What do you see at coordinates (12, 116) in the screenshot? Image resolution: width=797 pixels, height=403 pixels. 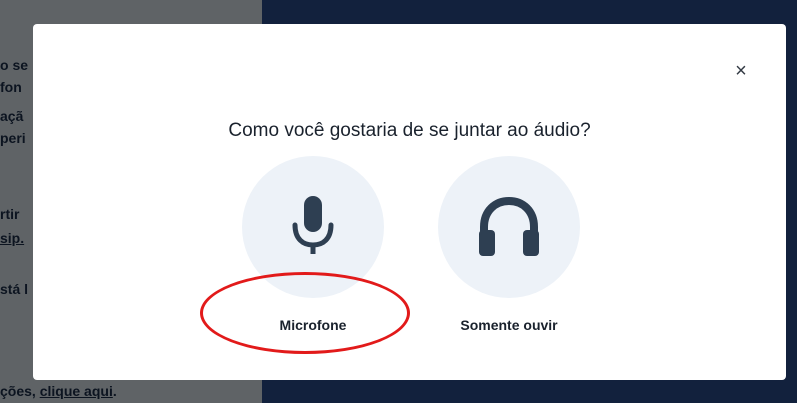 I see `left-text-fragment: açã` at bounding box center [12, 116].